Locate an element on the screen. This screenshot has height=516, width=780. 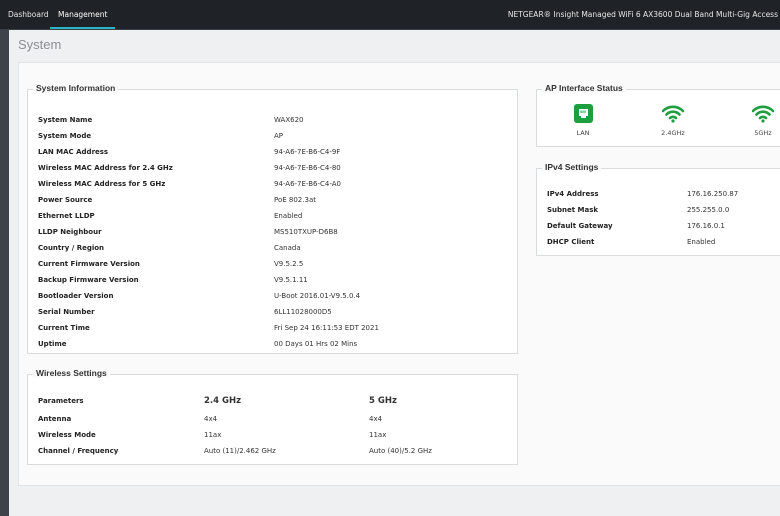
table-row: Antenna 4x4 4x4 is located at coordinates (272, 419).